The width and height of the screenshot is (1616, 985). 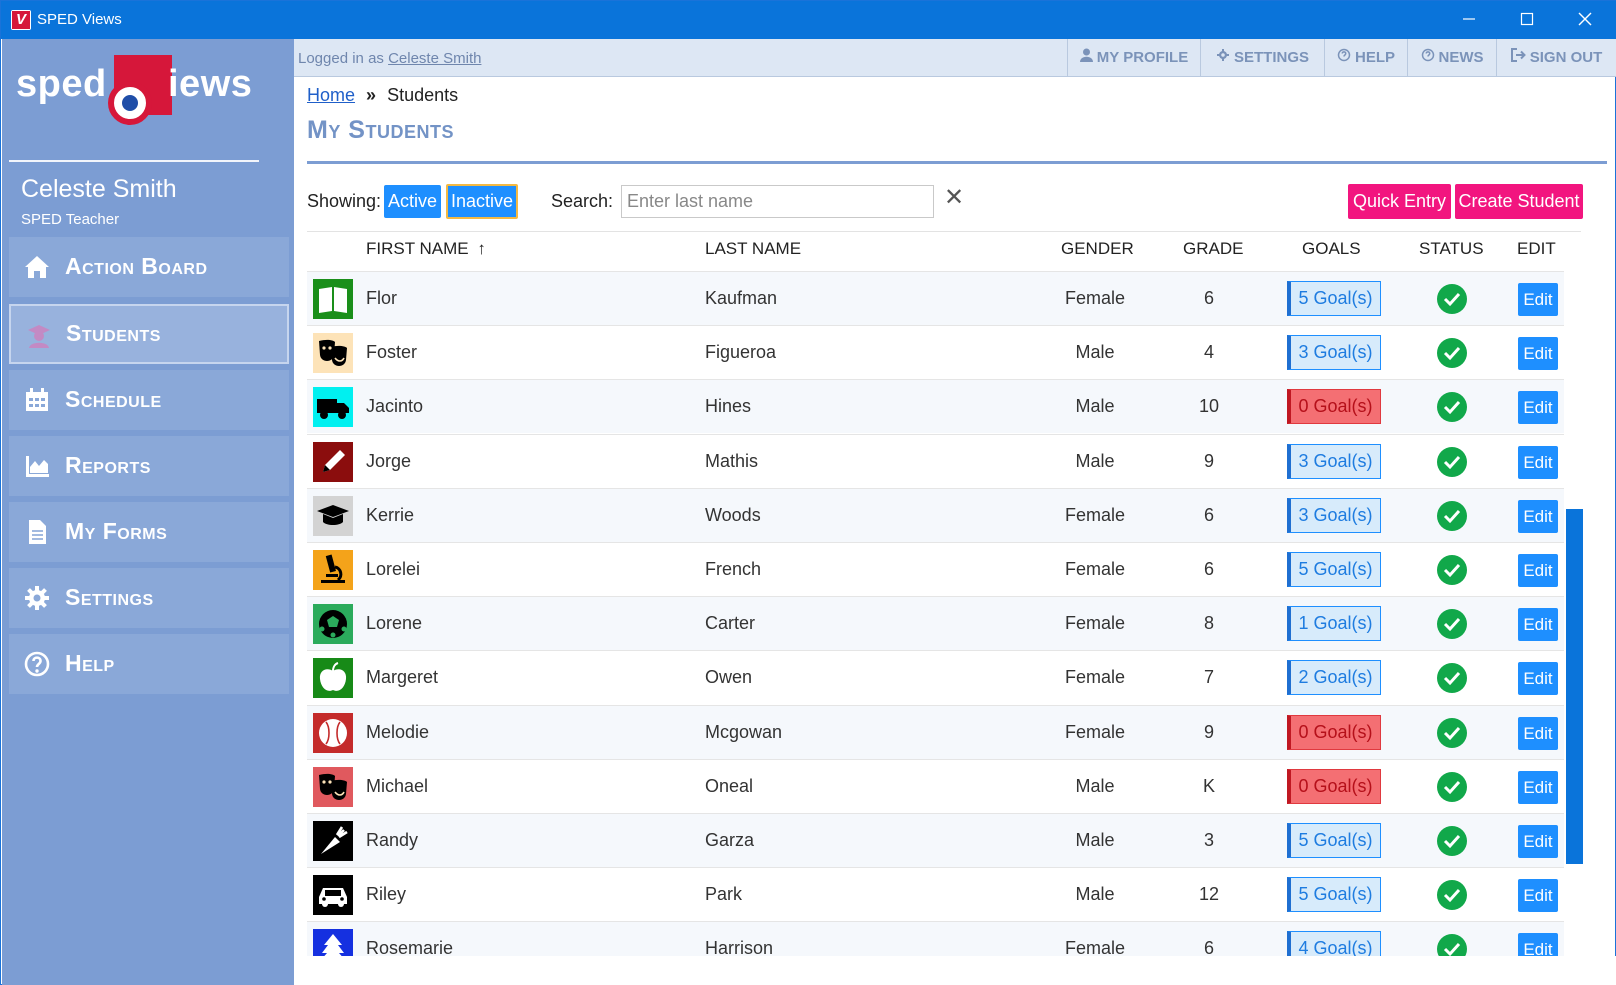 What do you see at coordinates (392, 840) in the screenshot?
I see `first-name-cell: Randy` at bounding box center [392, 840].